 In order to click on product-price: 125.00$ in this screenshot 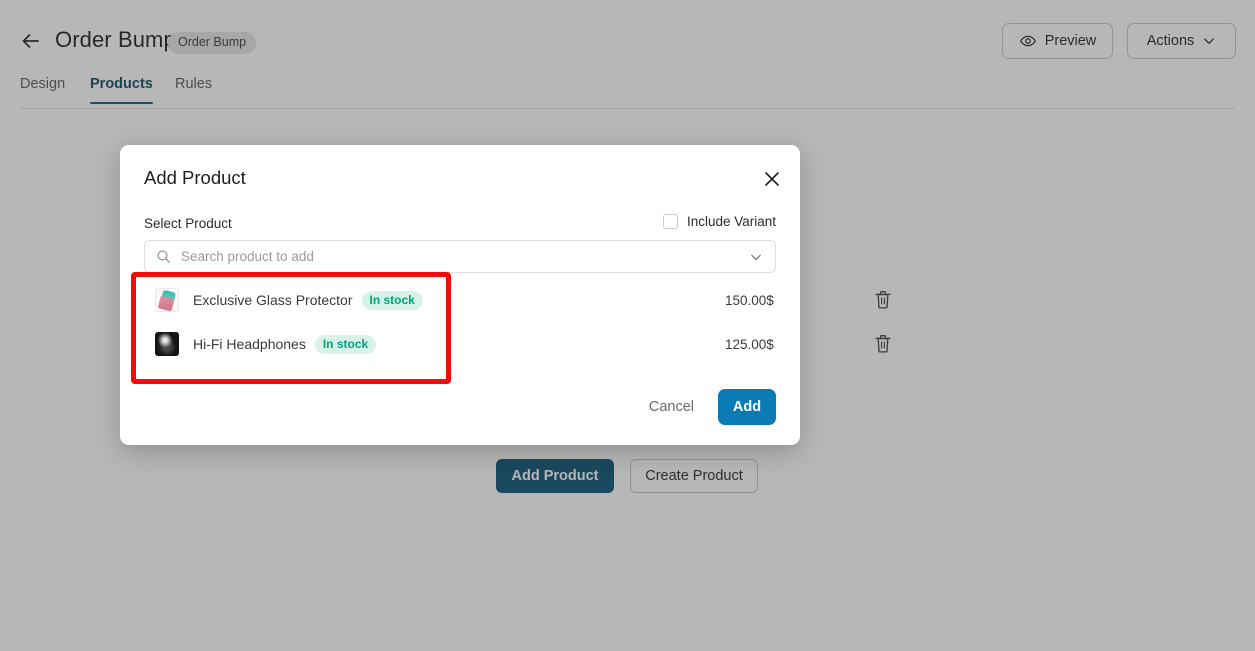, I will do `click(749, 344)`.